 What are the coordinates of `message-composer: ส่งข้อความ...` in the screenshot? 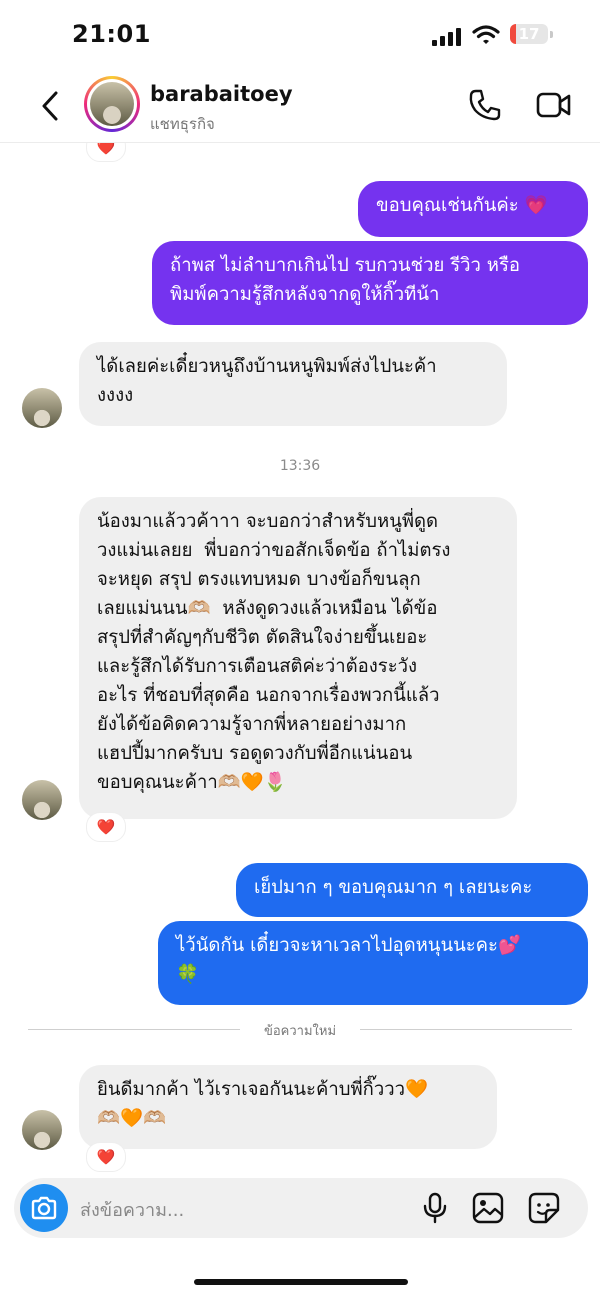 It's located at (301, 1208).